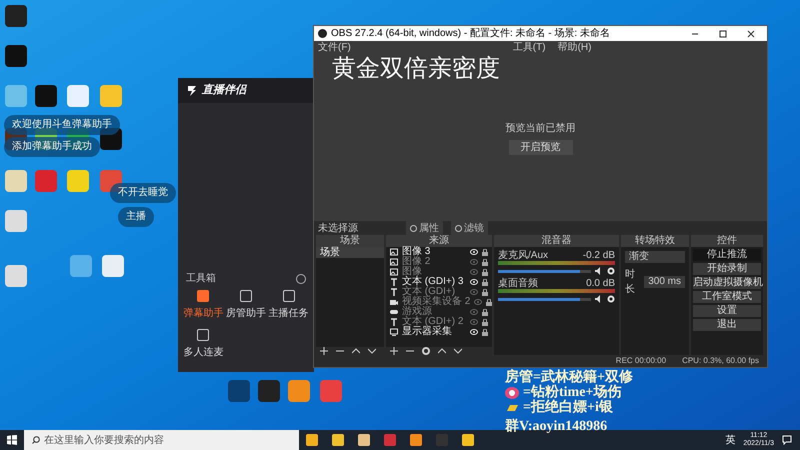  I want to click on source-name: 图像 2, so click(434, 262).